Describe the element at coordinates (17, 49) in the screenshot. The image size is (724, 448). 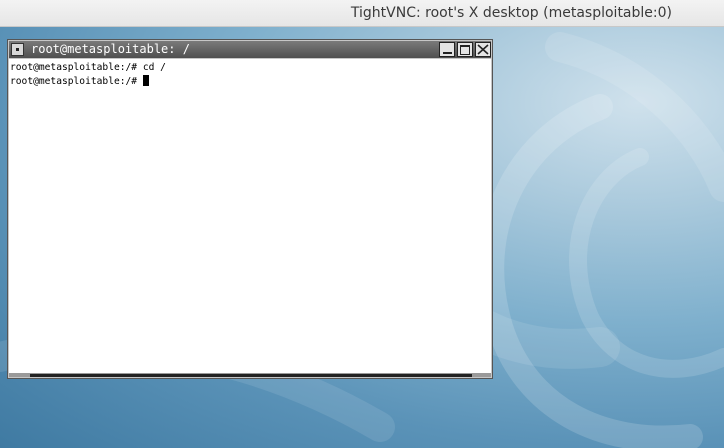
I see `window-menu-icon` at that location.